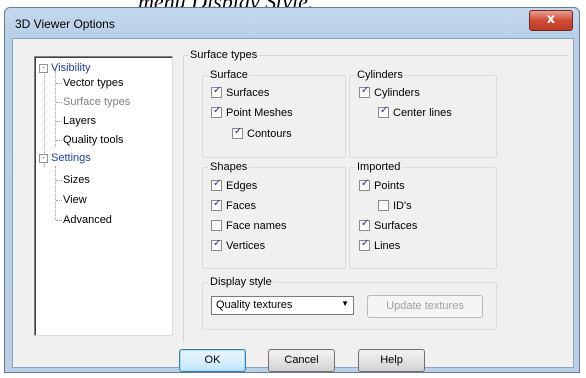  I want to click on tree-item-settings: - Settings, so click(65, 158).